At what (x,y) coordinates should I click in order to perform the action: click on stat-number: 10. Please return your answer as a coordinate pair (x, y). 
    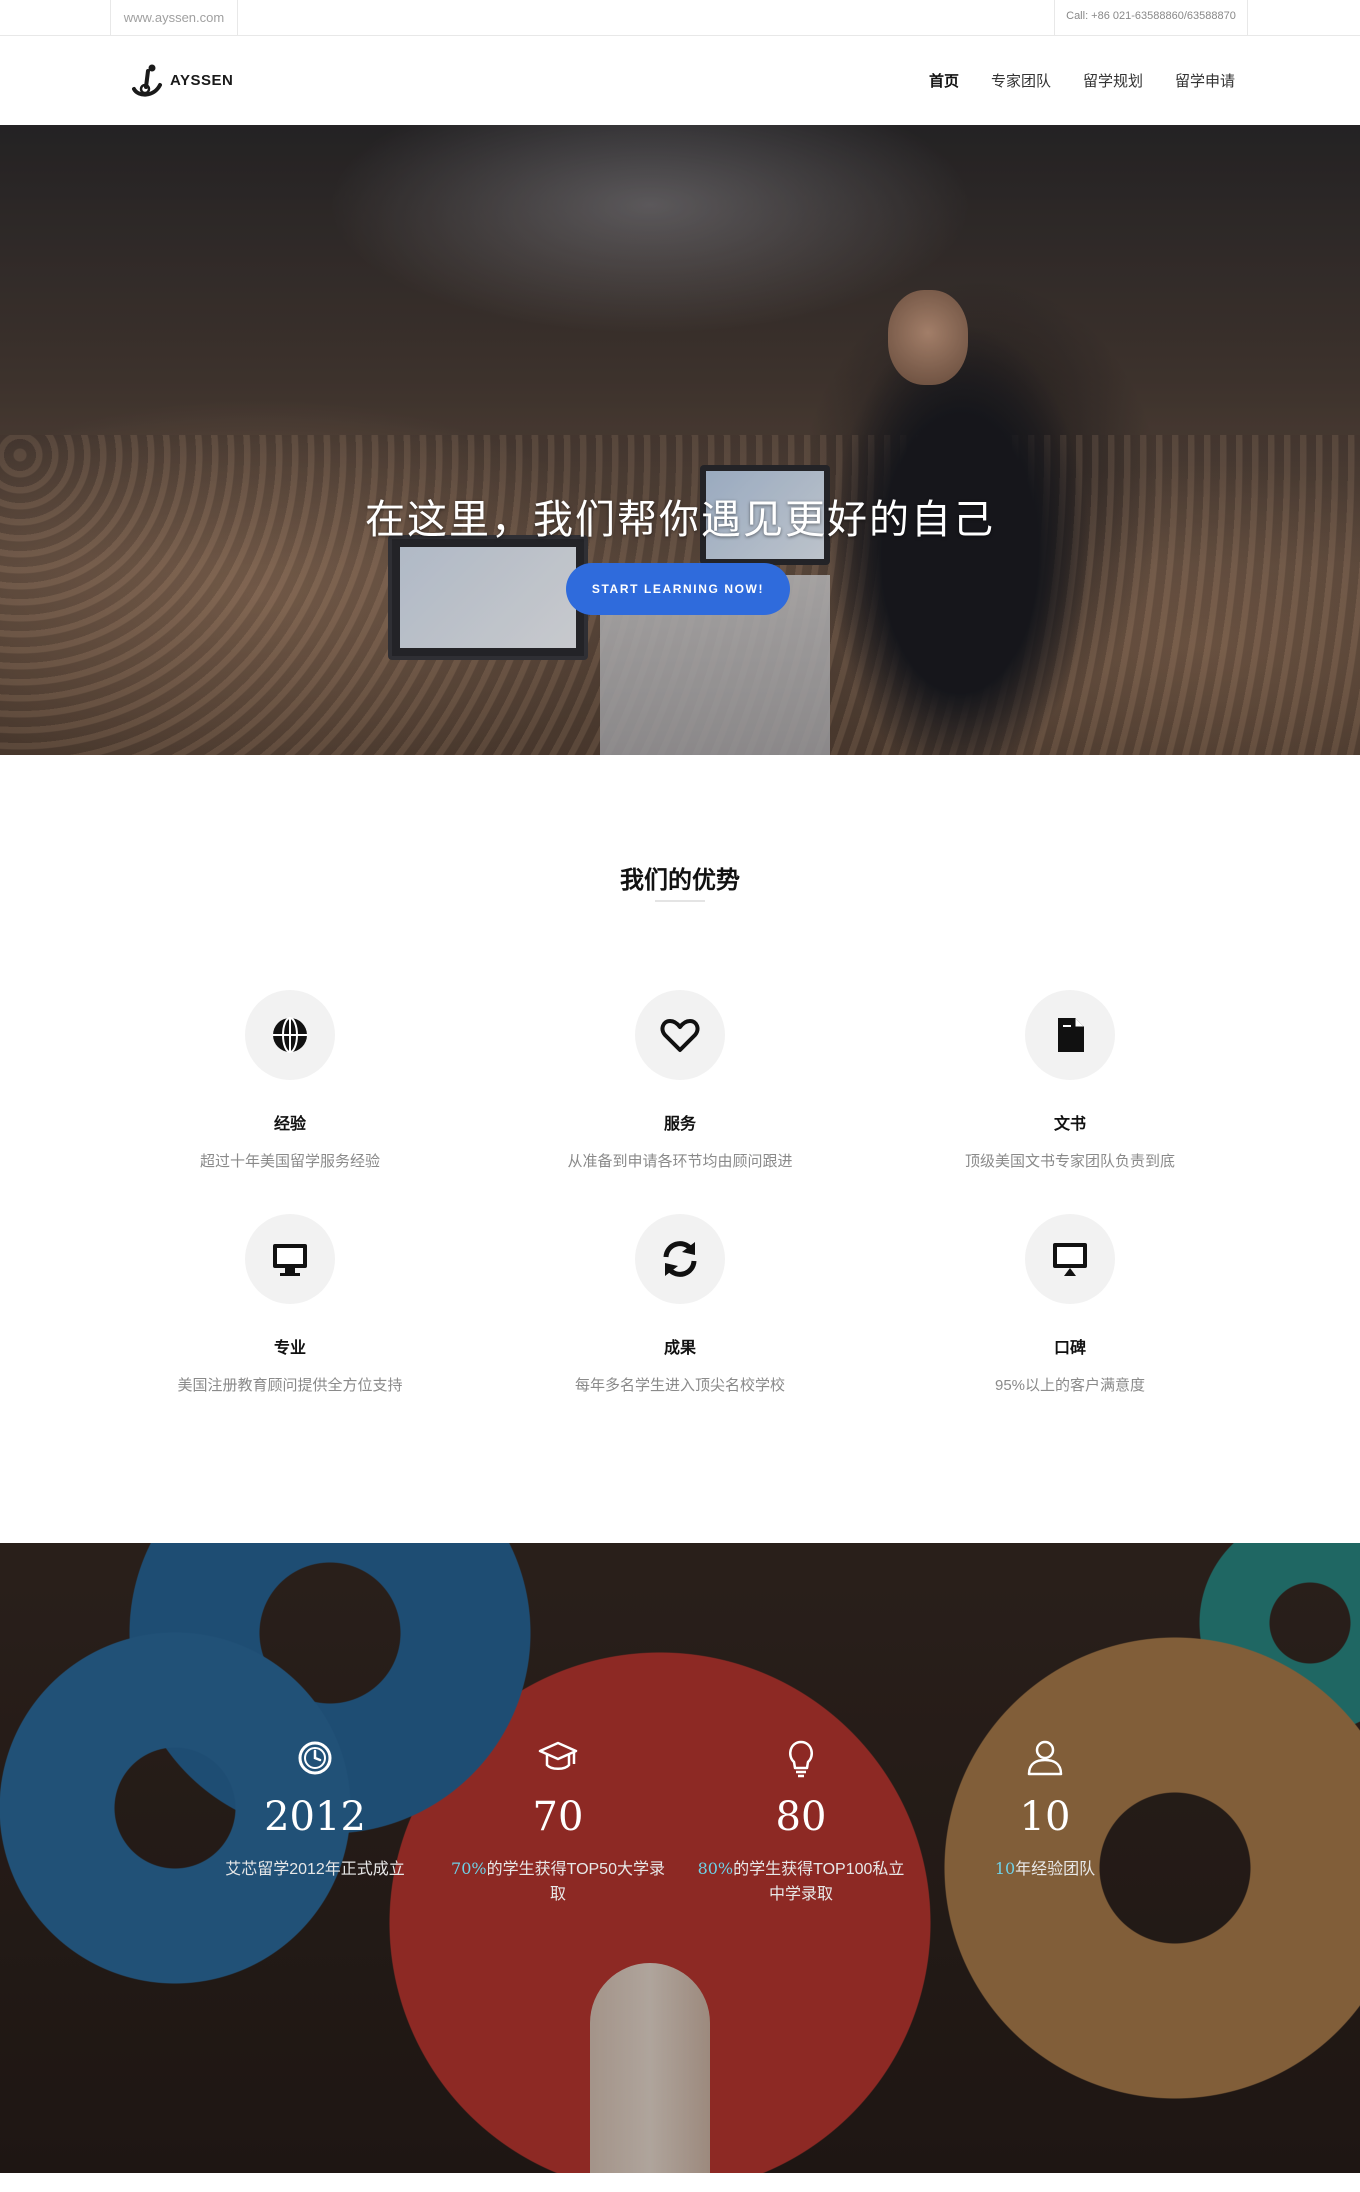
    Looking at the image, I should click on (1045, 1817).